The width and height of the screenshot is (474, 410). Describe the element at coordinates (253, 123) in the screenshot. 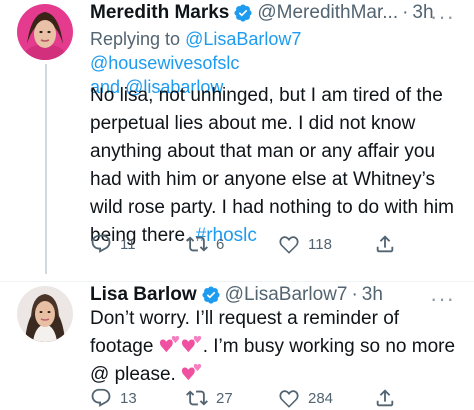

I see `tweet-text-line: perpetual lies about me. I did not know` at that location.